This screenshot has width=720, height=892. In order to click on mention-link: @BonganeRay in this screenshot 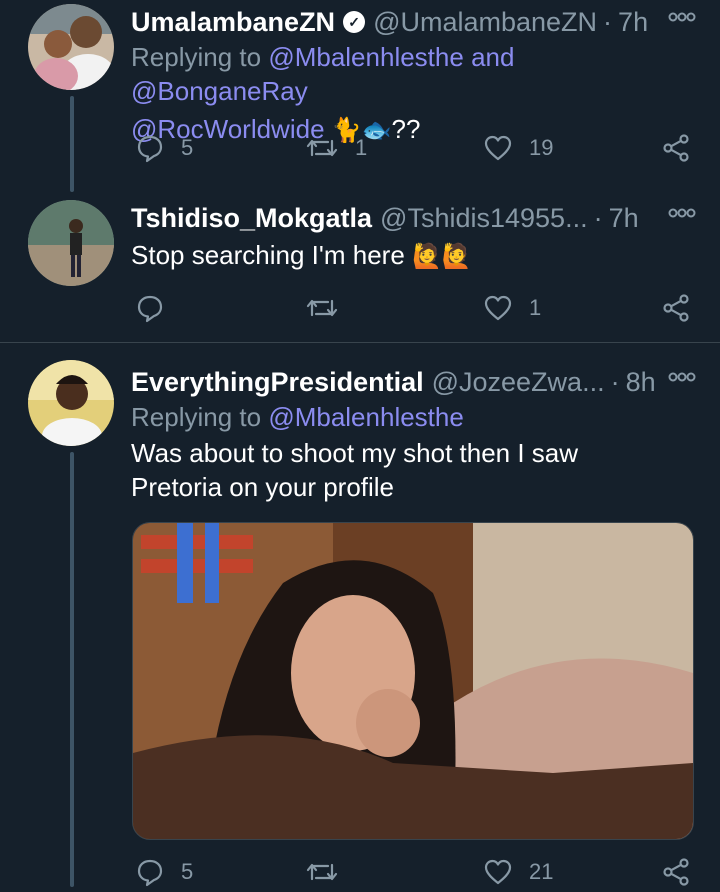, I will do `click(219, 91)`.